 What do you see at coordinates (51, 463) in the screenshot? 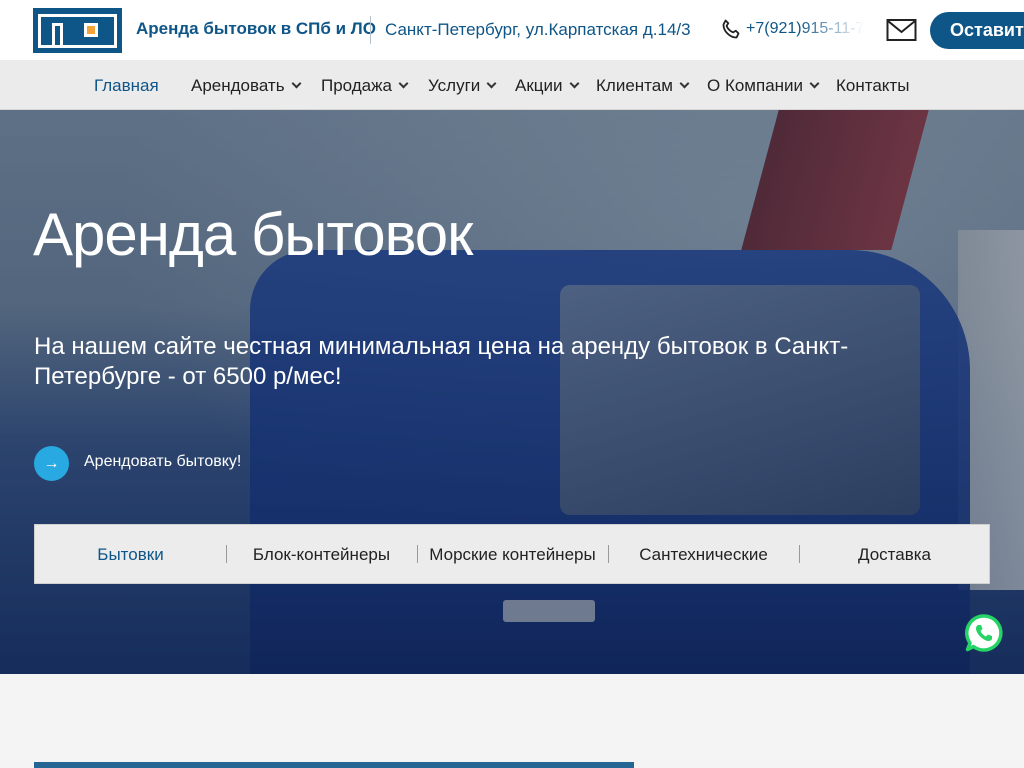
I see `arrow-right-icon: →` at bounding box center [51, 463].